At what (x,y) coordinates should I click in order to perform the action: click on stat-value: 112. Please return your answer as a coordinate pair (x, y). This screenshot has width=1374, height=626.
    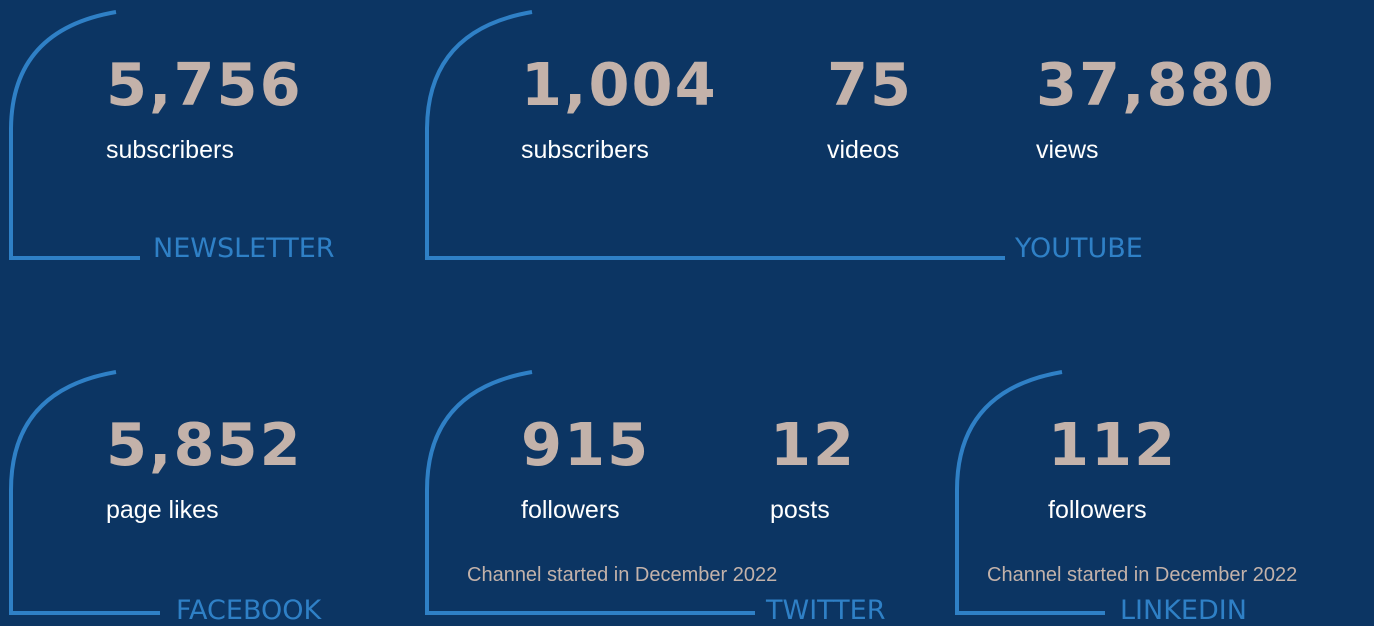
    Looking at the image, I should click on (1113, 444).